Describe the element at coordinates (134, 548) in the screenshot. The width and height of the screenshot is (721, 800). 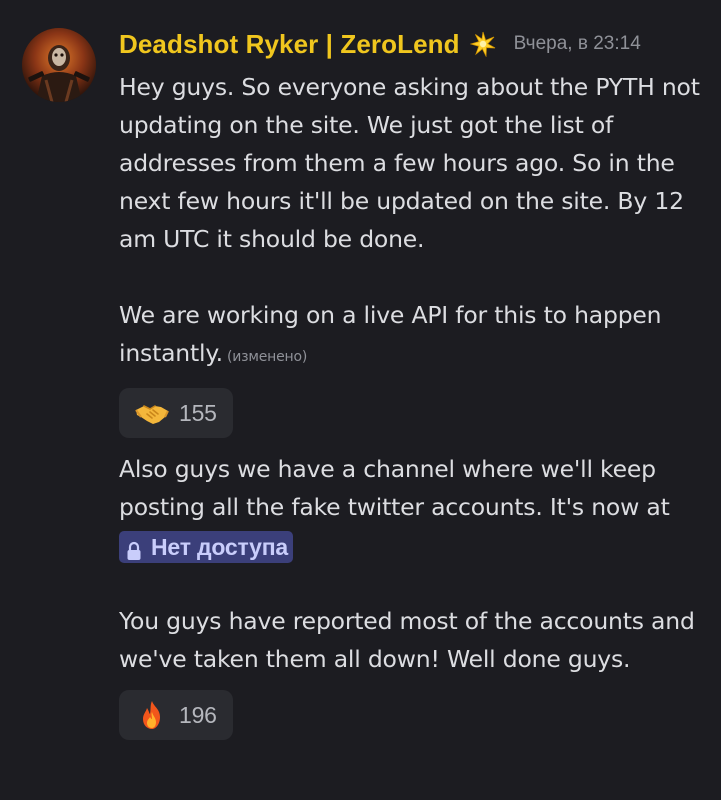
I see `lock-icon` at that location.